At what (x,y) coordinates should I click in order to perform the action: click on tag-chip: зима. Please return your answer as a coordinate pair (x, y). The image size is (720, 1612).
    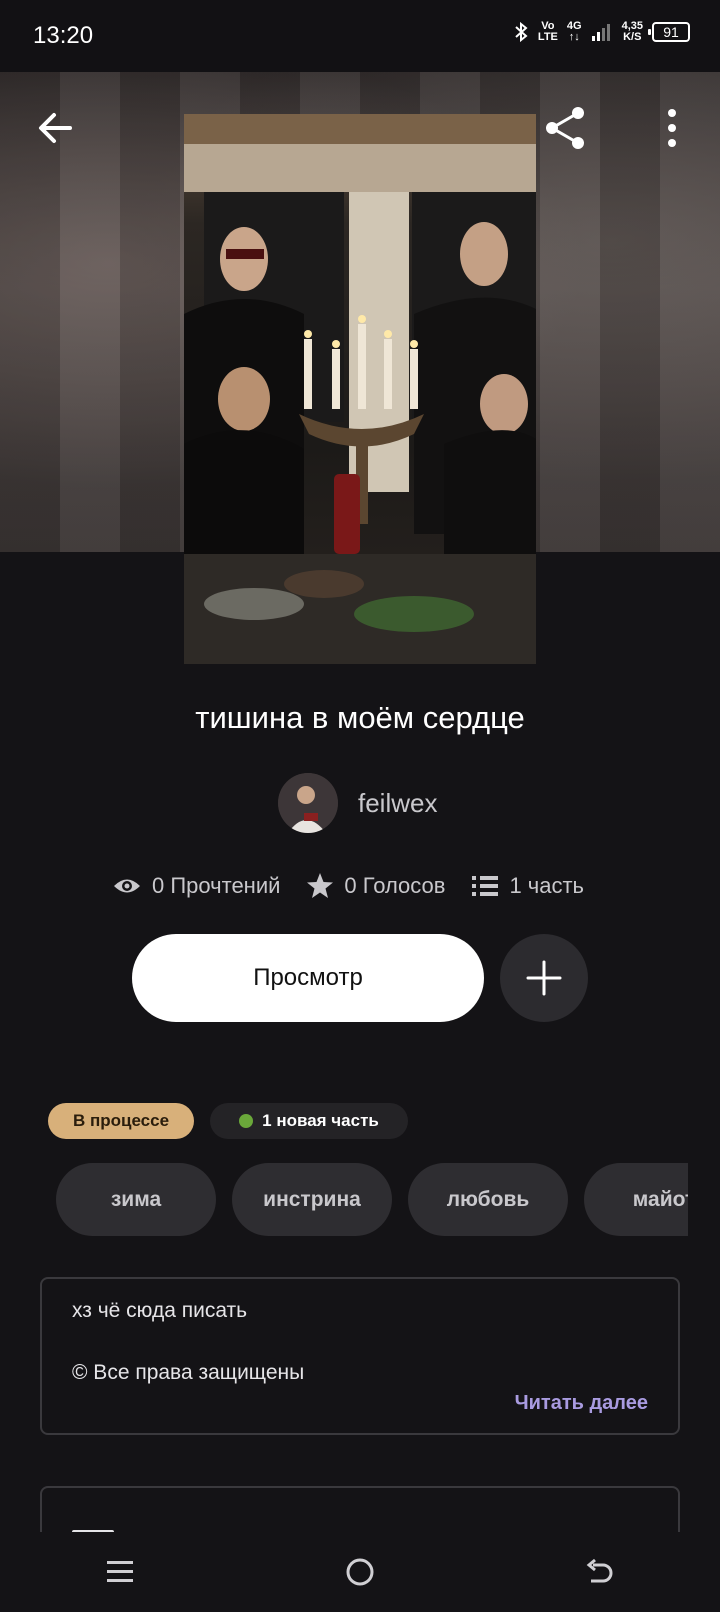
    Looking at the image, I should click on (136, 1199).